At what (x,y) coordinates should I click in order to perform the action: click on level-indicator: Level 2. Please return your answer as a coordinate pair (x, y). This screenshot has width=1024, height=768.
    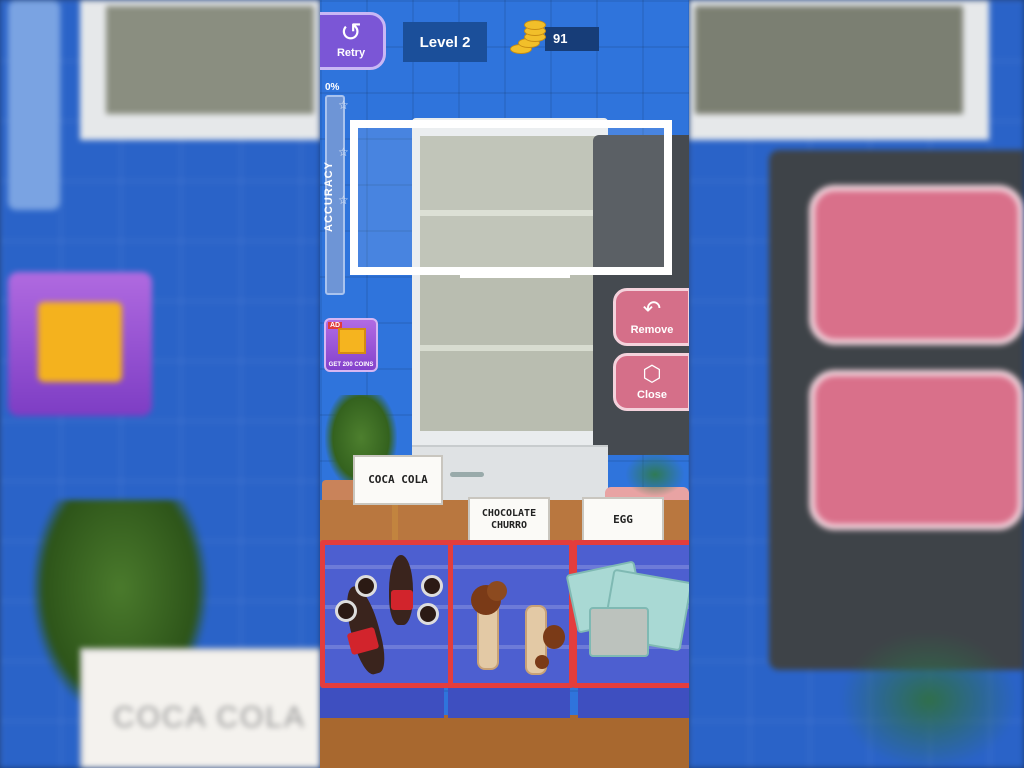
    Looking at the image, I should click on (445, 42).